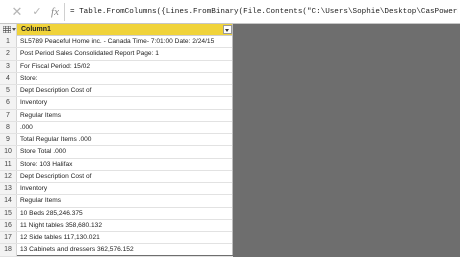 Image resolution: width=460 pixels, height=257 pixels. I want to click on cell-value: For Fiscal Period: 15/02, so click(125, 67).